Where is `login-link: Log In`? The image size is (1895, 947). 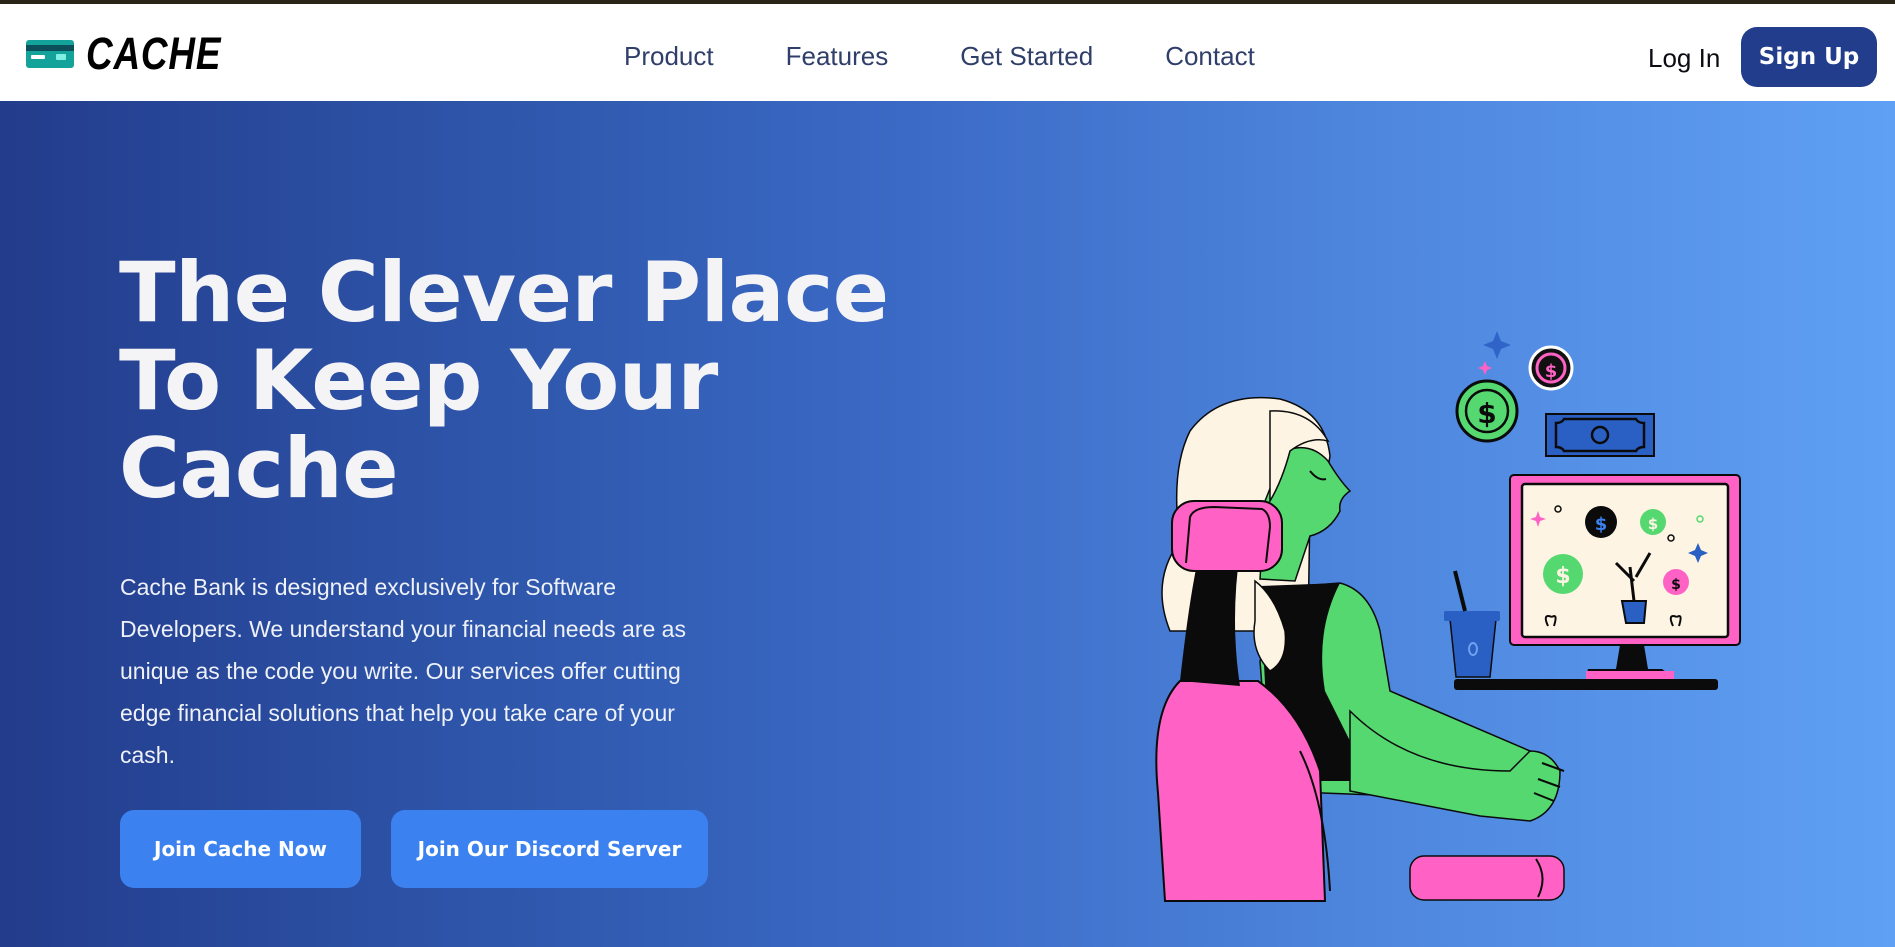
login-link: Log In is located at coordinates (1684, 58).